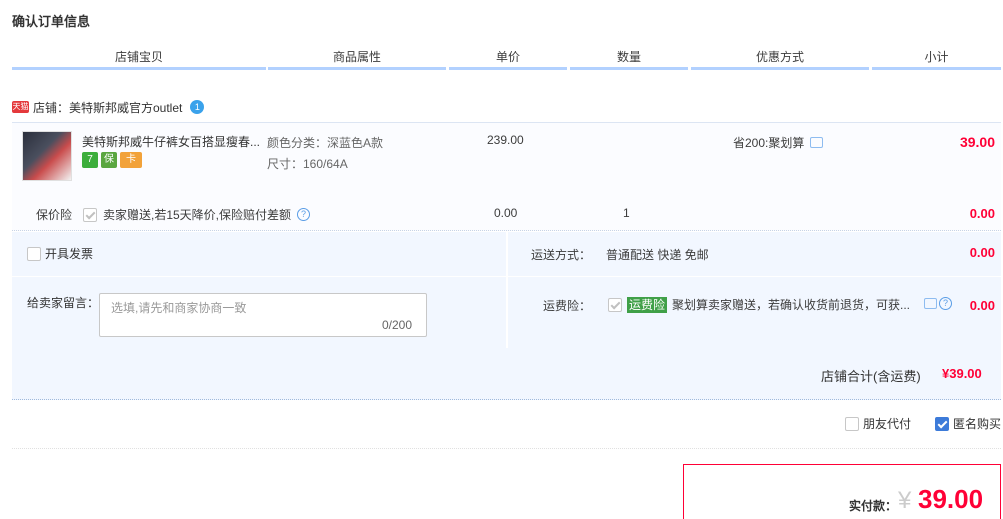 The height and width of the screenshot is (519, 1003). I want to click on friend-pay-checkbox, so click(851, 423).